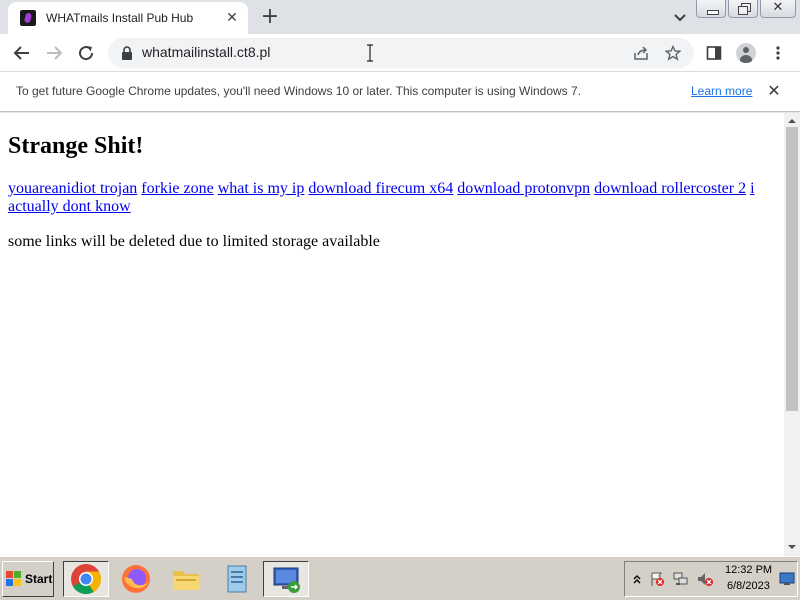 This screenshot has height=600, width=800. I want to click on show-desktop-button, so click(787, 579).